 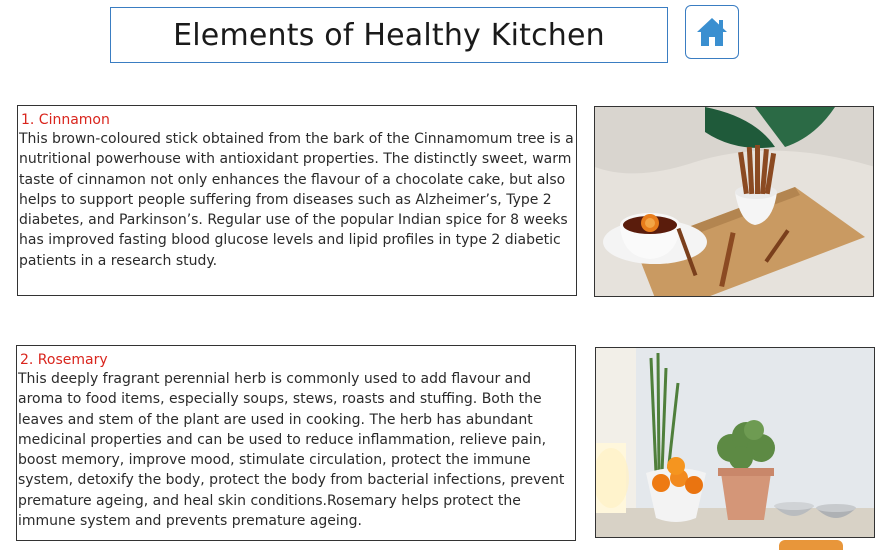 I want to click on rosemary-photo, so click(x=735, y=442).